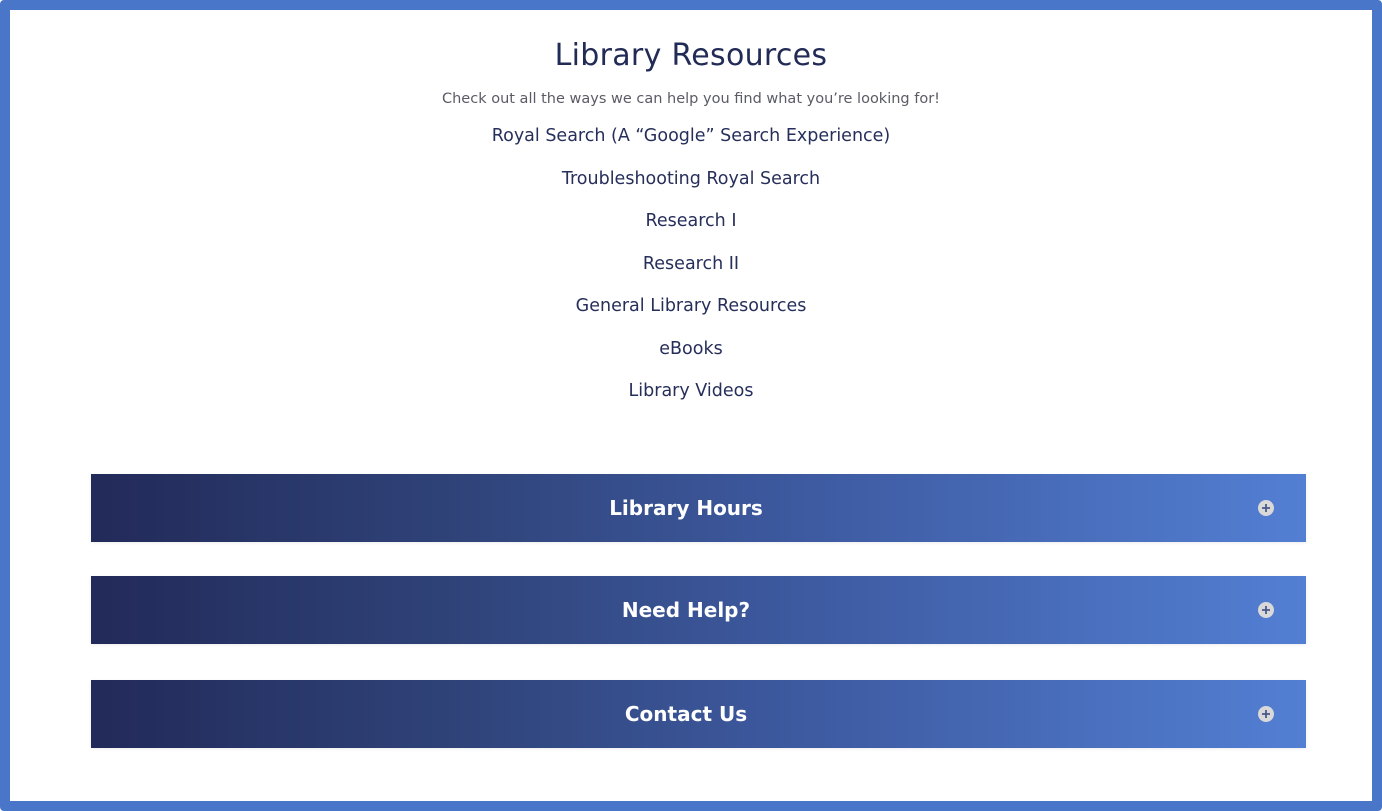 This screenshot has width=1382, height=811. Describe the element at coordinates (686, 714) in the screenshot. I see `accordion-label: Contact Us` at that location.